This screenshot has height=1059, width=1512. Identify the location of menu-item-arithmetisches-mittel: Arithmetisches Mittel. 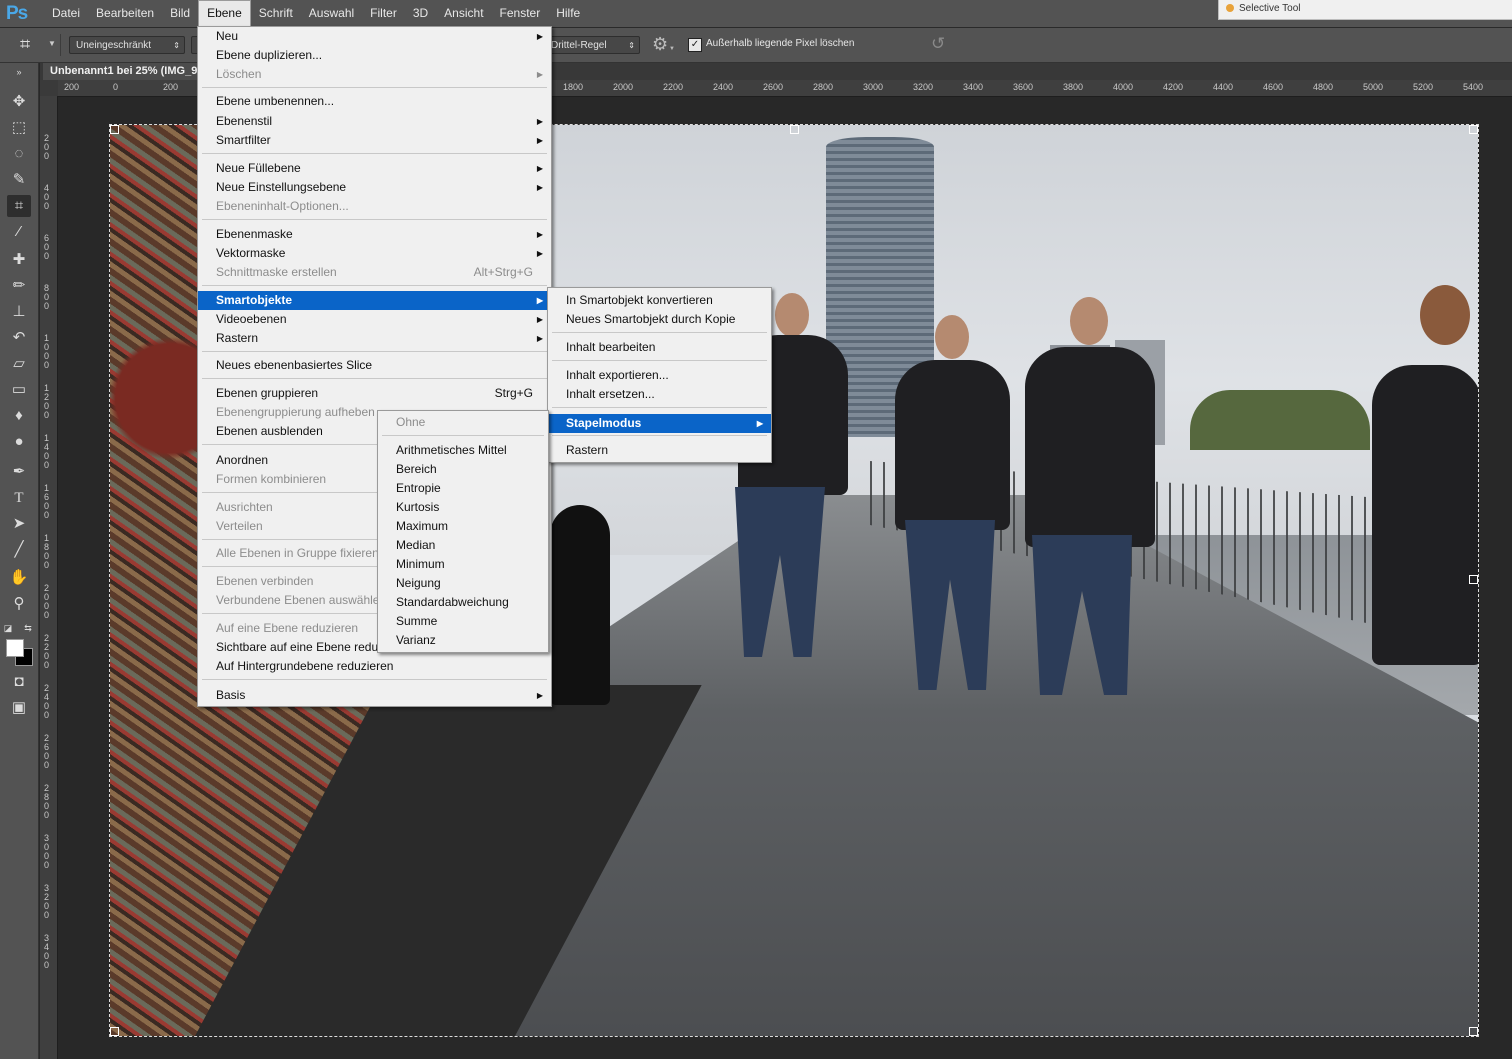
(463, 450).